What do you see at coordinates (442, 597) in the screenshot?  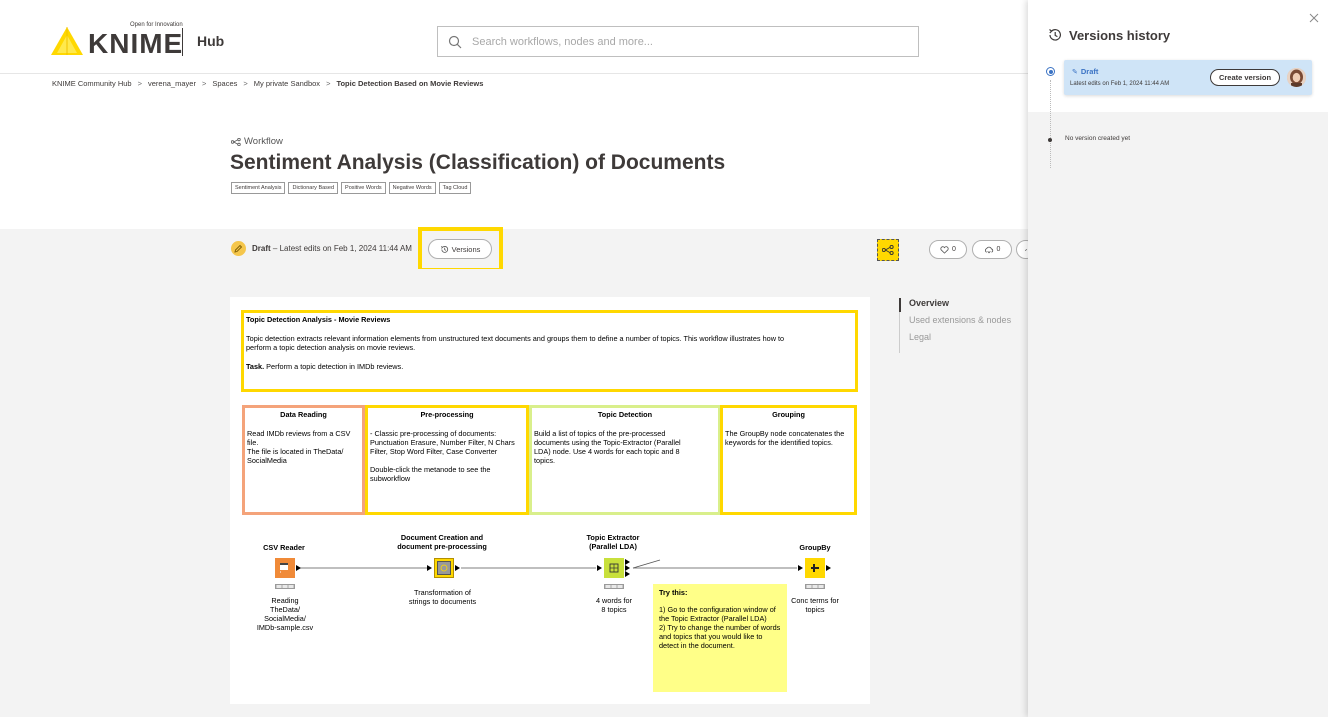 I see `node-caption: Transformation of strings to documents` at bounding box center [442, 597].